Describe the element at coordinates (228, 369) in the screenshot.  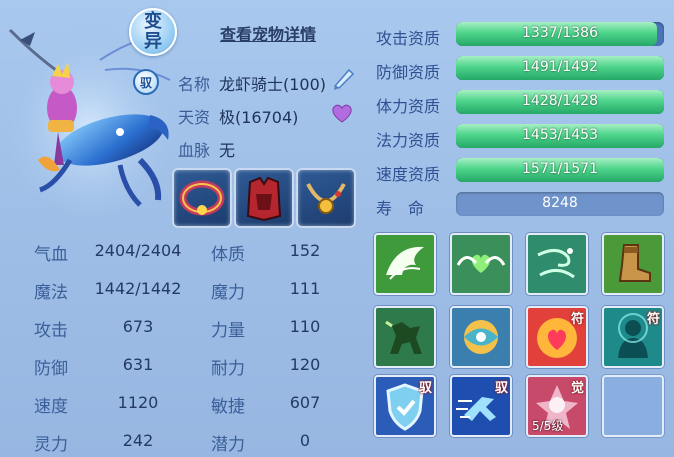
I see `stat-label: 耐力` at that location.